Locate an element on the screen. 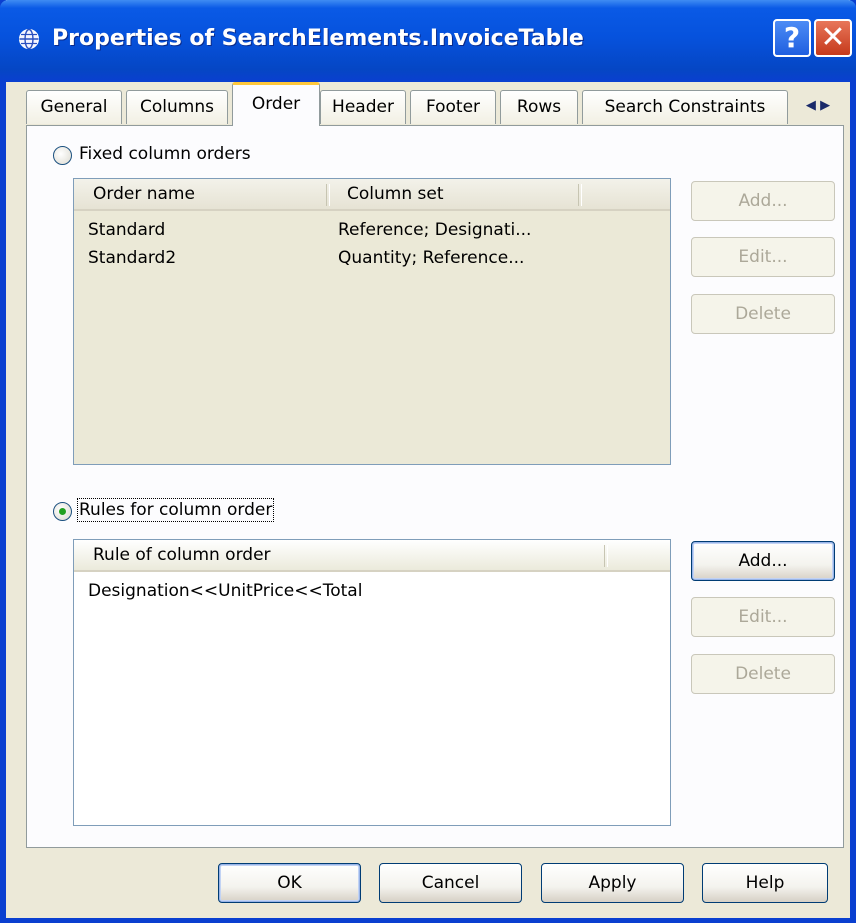 This screenshot has width=856, height=923. fixed-orders-list-header: Order name Column set is located at coordinates (372, 195).